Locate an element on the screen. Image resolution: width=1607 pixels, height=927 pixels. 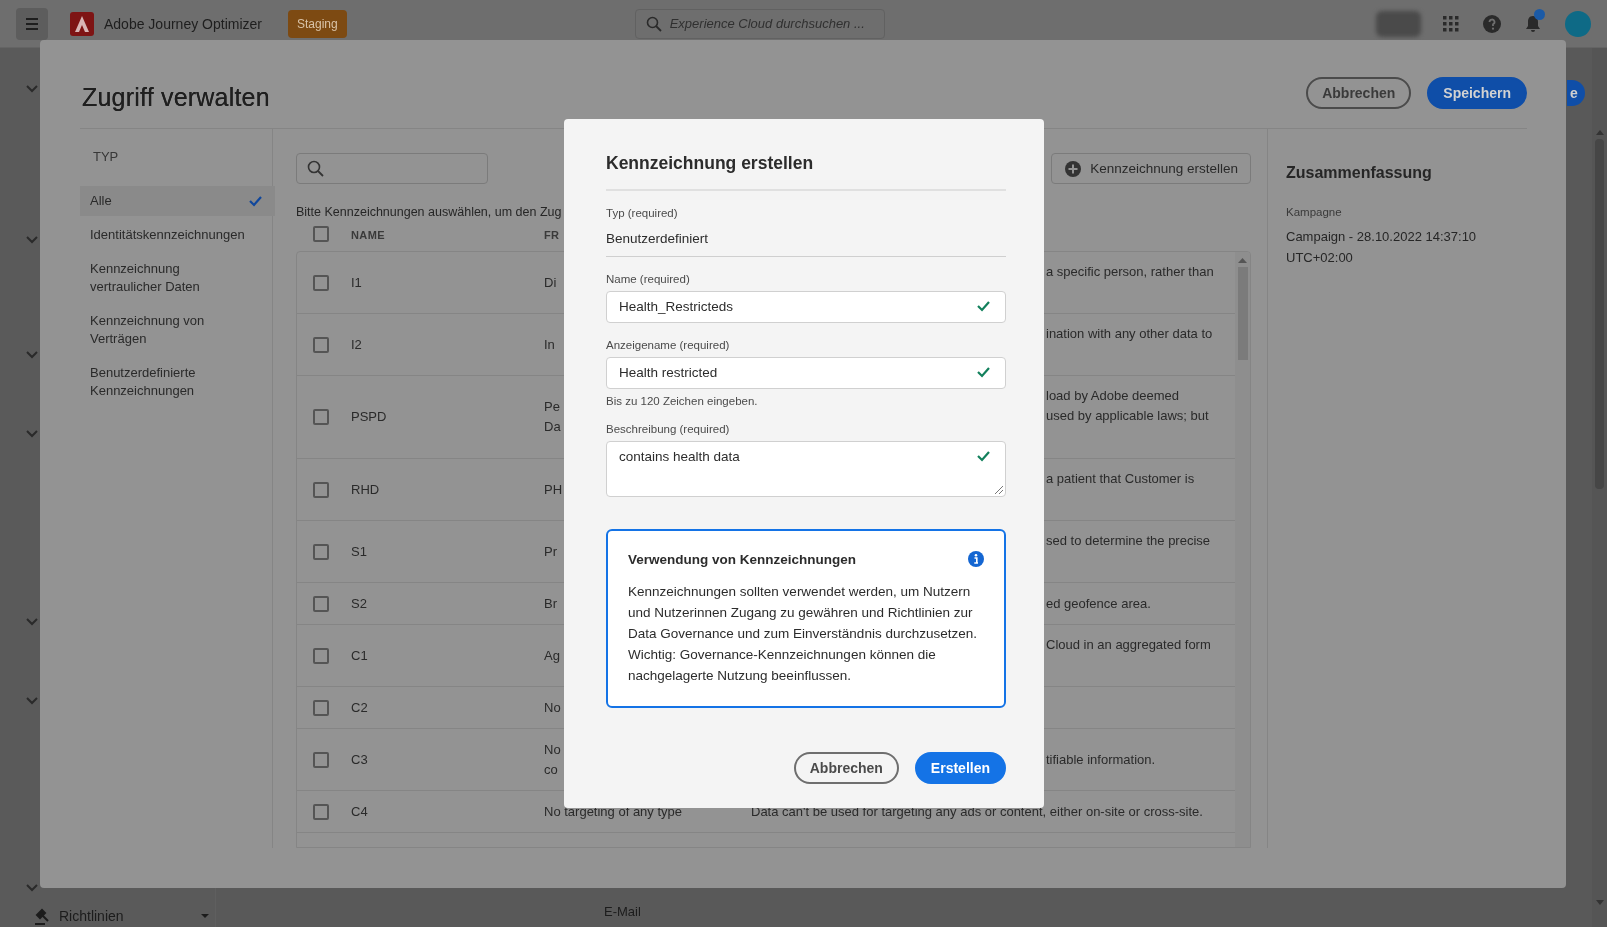
help-icon is located at coordinates (1492, 23).